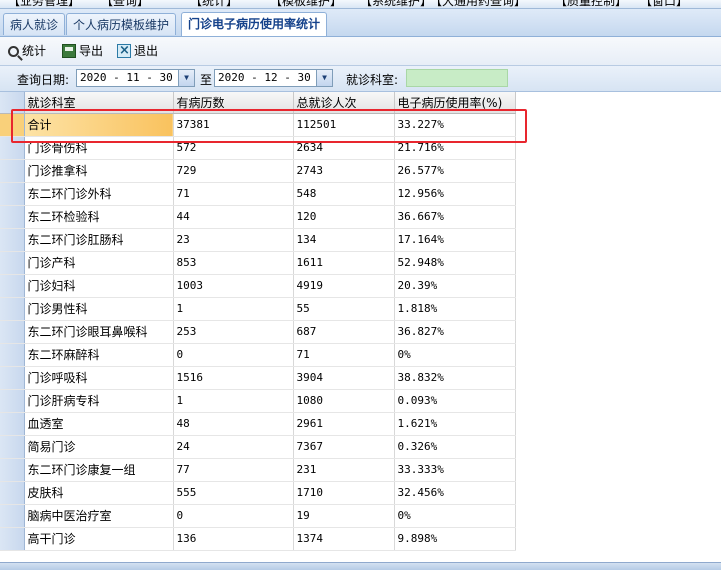  What do you see at coordinates (233, 171) in the screenshot?
I see `records-cell: 729` at bounding box center [233, 171].